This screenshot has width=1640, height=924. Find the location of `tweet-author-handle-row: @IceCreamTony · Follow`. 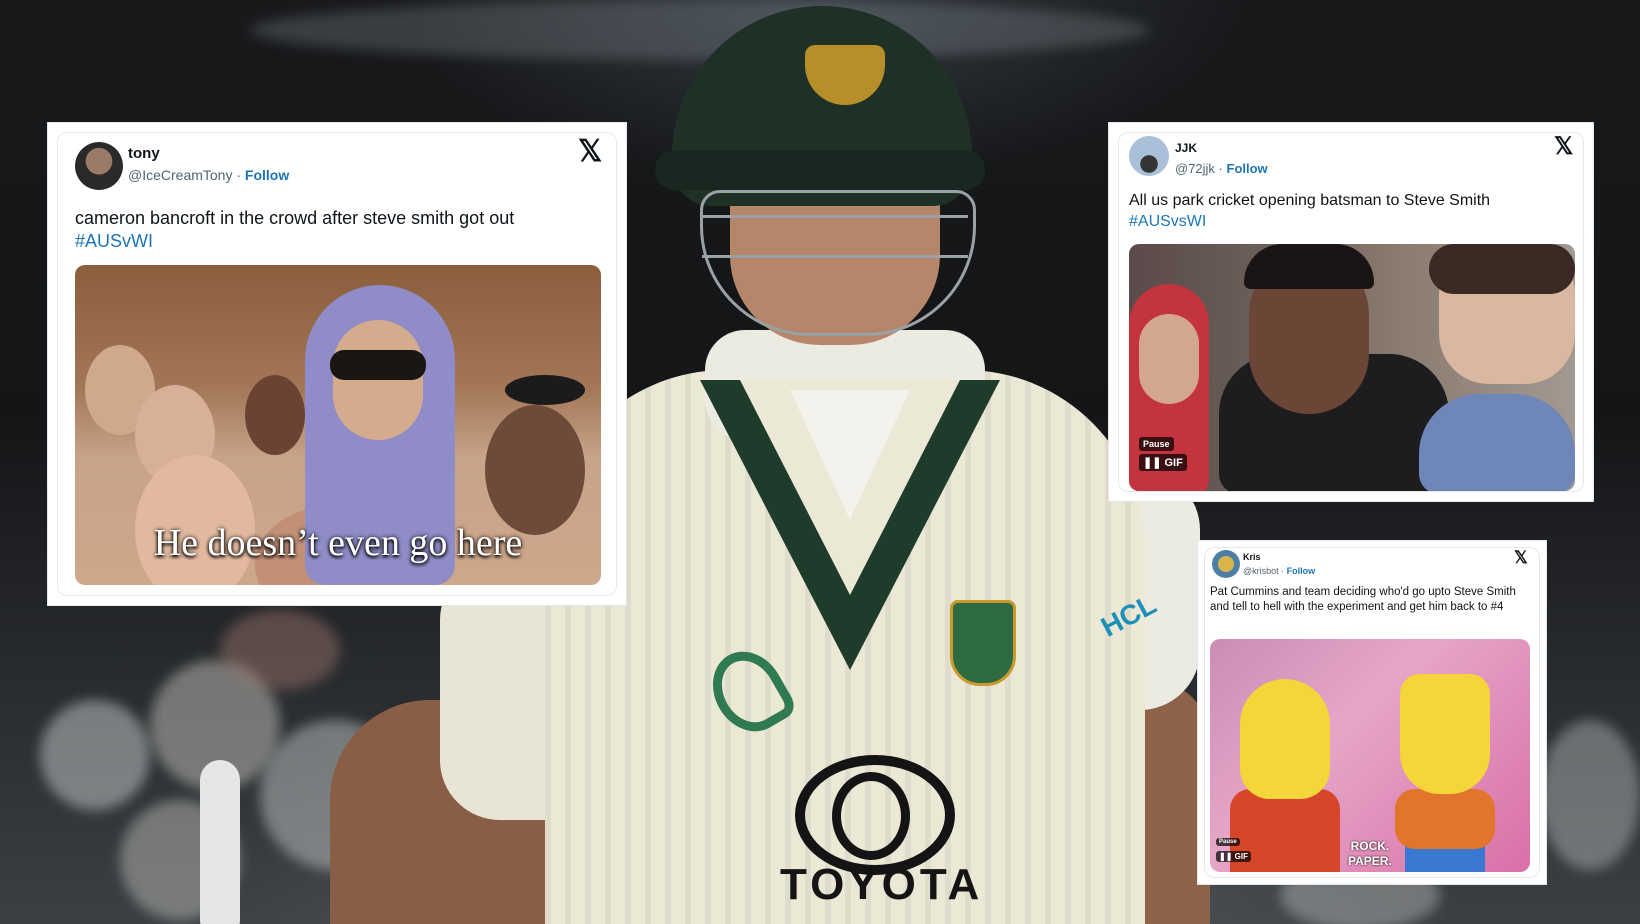

tweet-author-handle-row: @IceCreamTony · Follow is located at coordinates (208, 175).